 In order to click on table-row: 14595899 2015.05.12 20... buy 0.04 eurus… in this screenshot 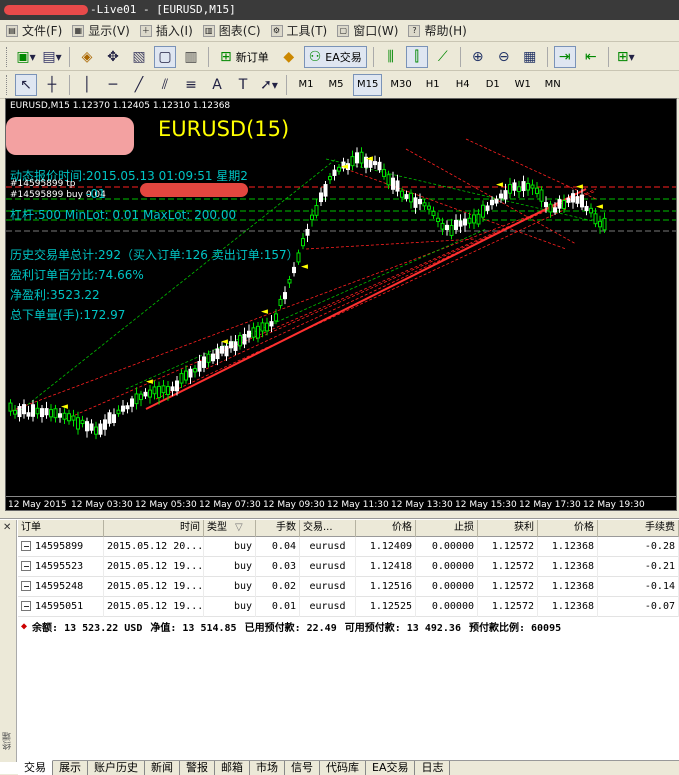, I will do `click(348, 547)`.